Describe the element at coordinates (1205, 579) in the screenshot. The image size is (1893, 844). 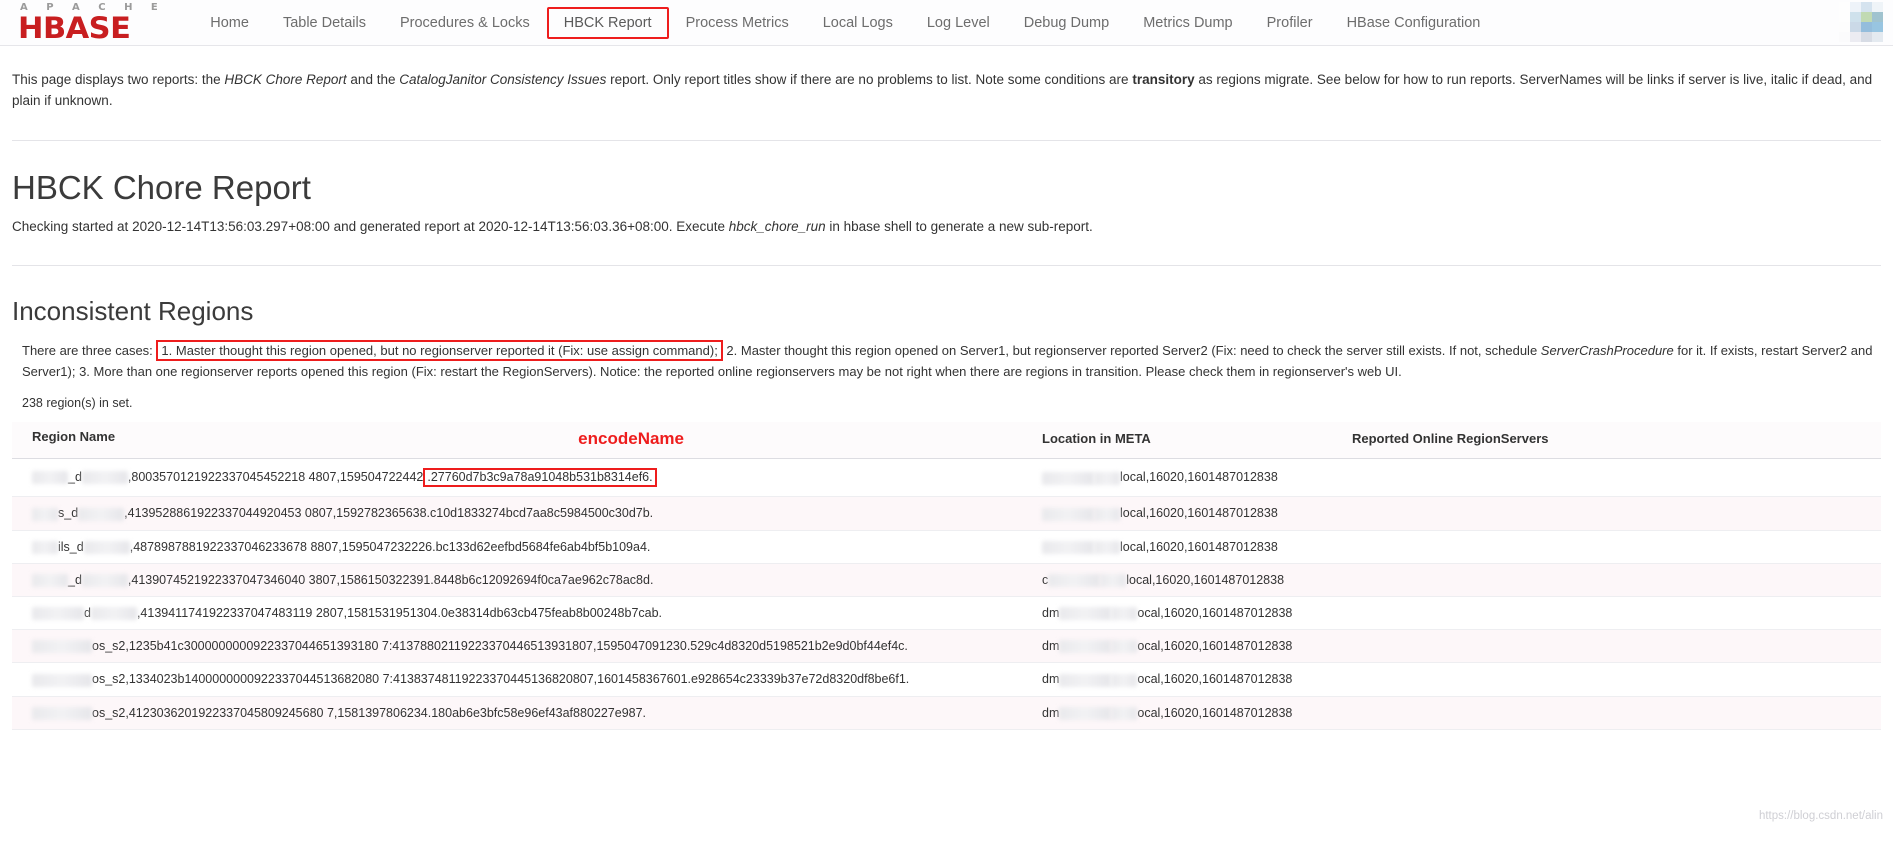
I see `meta-value-4: local,16020,1601487012838` at that location.